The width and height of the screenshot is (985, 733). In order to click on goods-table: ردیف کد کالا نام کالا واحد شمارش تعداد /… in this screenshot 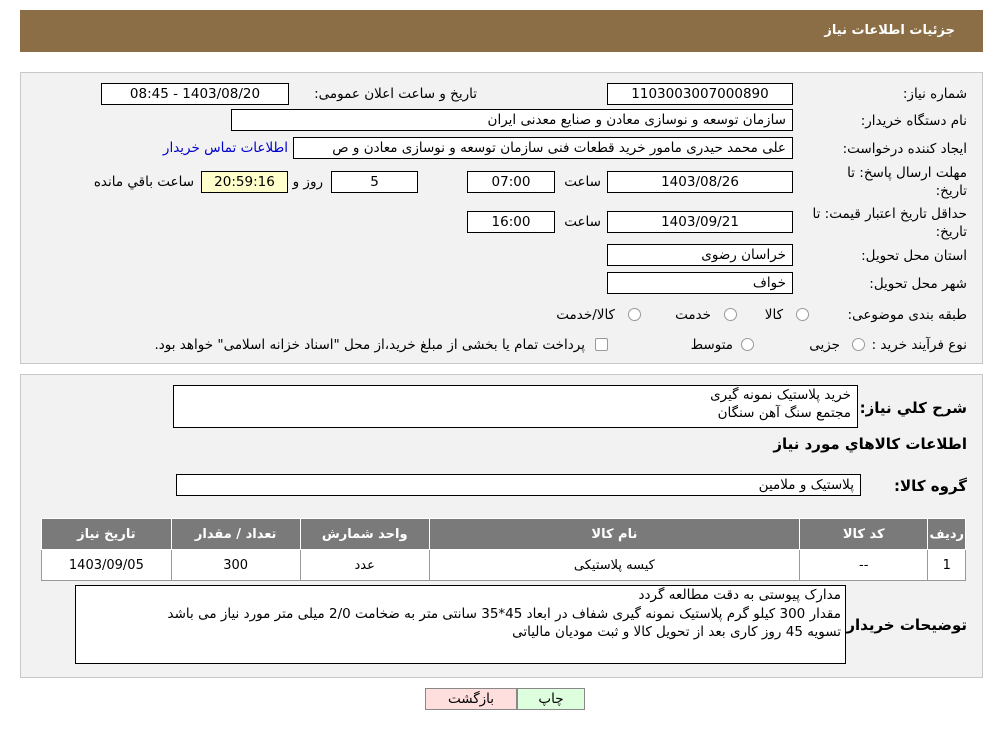, I will do `click(503, 549)`.